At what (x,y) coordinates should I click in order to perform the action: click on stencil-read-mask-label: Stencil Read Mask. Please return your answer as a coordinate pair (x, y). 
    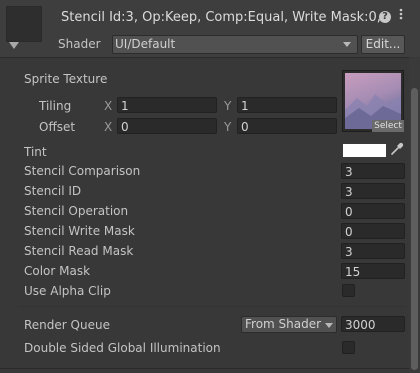
    Looking at the image, I should click on (79, 251).